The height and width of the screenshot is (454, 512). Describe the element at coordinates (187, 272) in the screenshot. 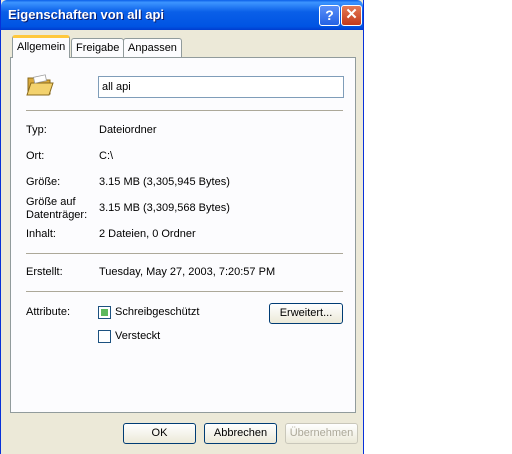

I see `created-value: Tuesday, May 27, 2003, 7:20:57 PM` at that location.